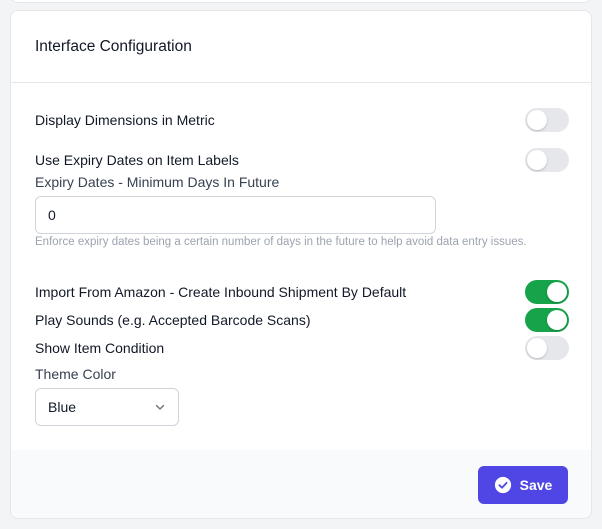  What do you see at coordinates (62, 407) in the screenshot?
I see `theme-color-value: Blue` at bounding box center [62, 407].